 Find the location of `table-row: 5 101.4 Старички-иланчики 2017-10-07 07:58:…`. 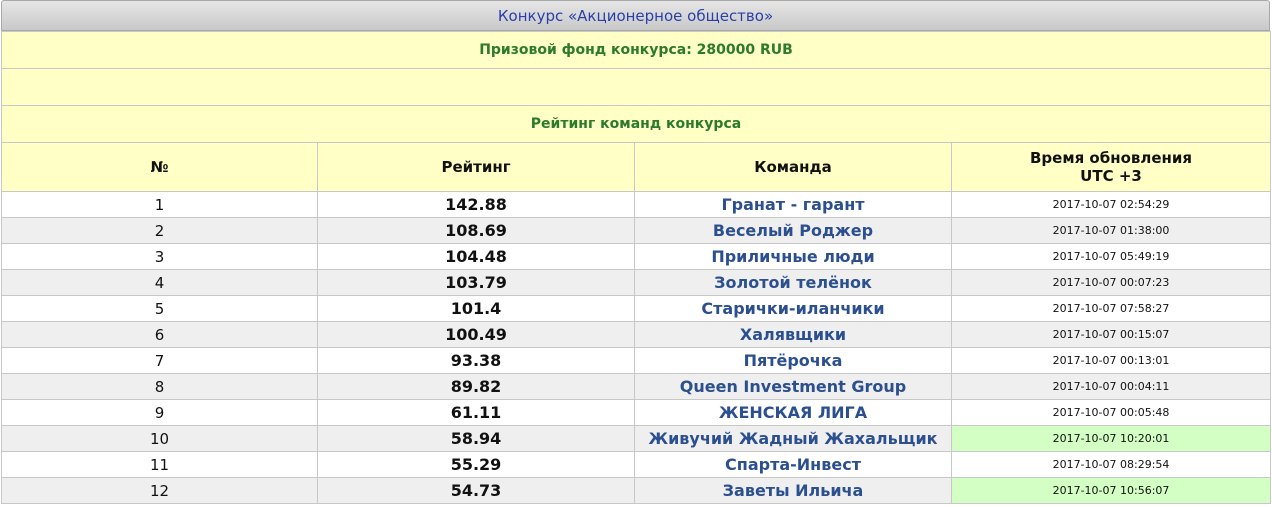

table-row: 5 101.4 Старички-иланчики 2017-10-07 07:58:… is located at coordinates (636, 308).